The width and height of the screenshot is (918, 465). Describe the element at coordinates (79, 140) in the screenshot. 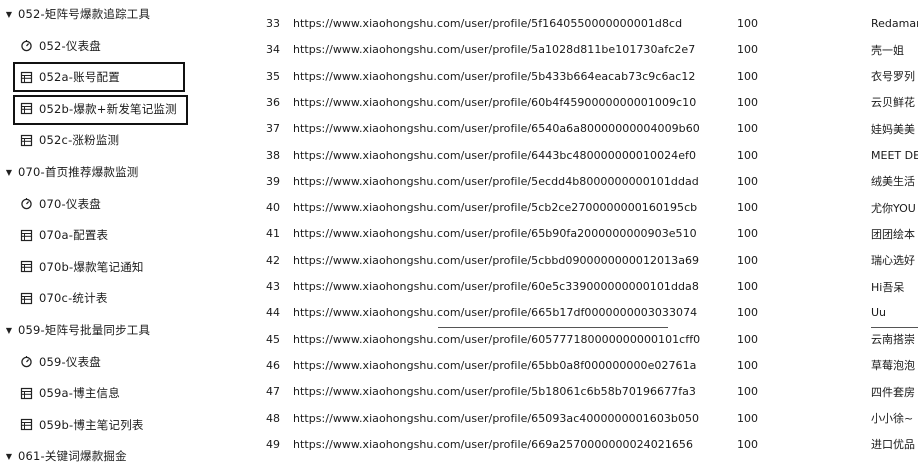

I see `sidebar-item-label: 052c-涨粉监测` at that location.